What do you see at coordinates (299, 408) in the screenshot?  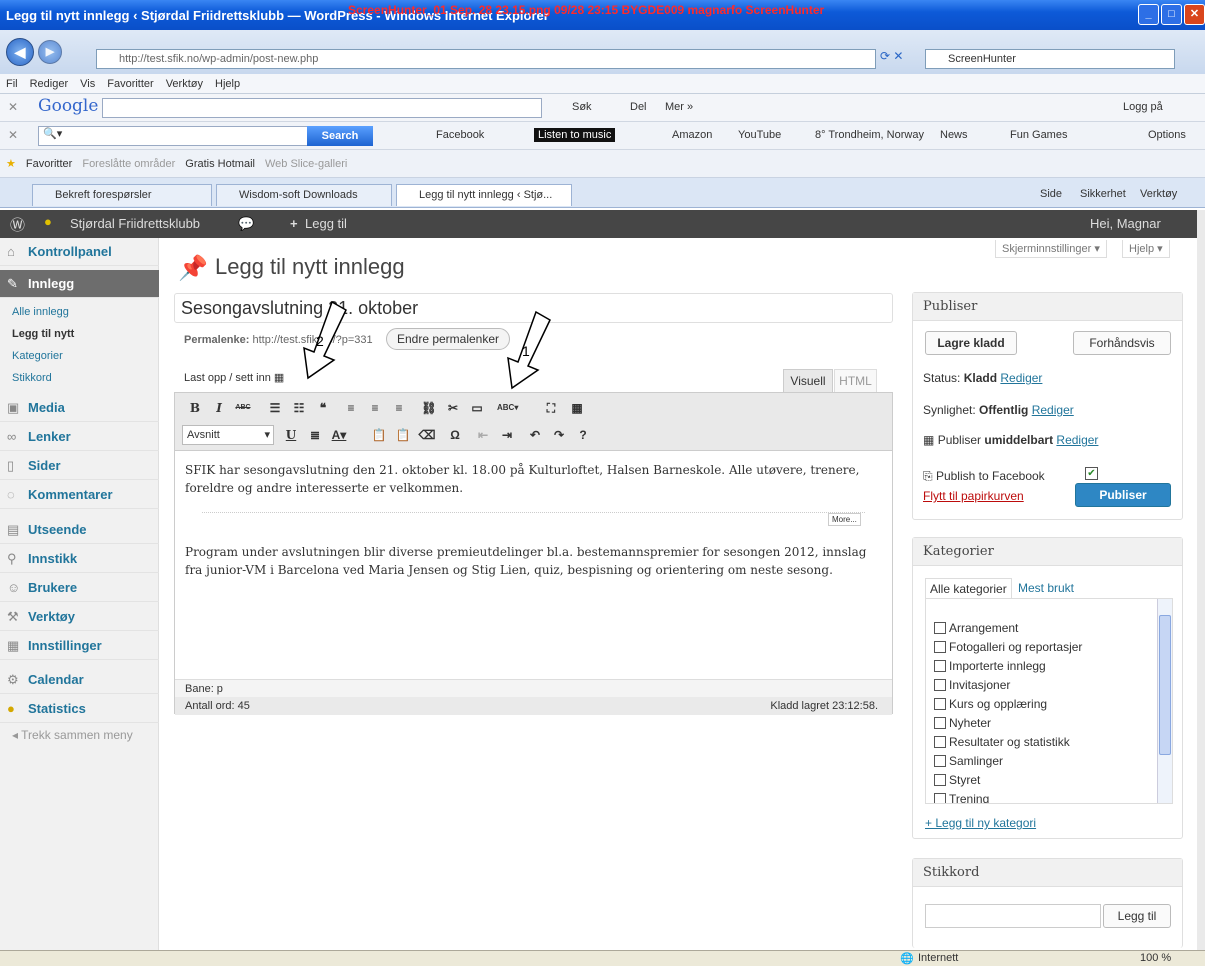 I see `numbered-list-icon: ☷` at bounding box center [299, 408].